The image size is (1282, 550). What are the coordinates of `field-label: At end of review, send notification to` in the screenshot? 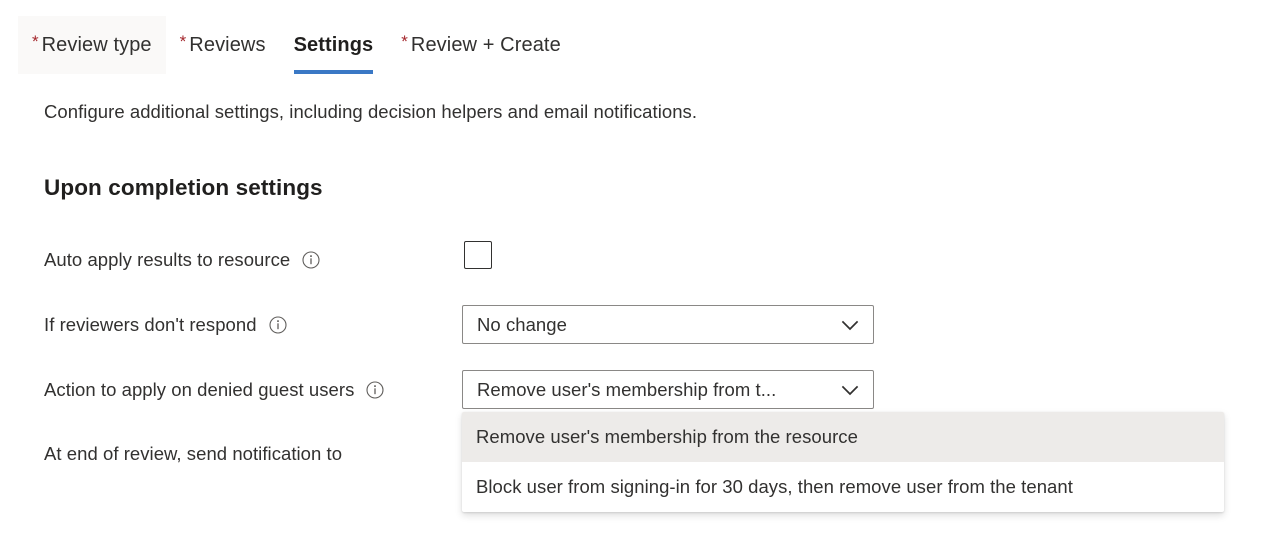 It's located at (193, 453).